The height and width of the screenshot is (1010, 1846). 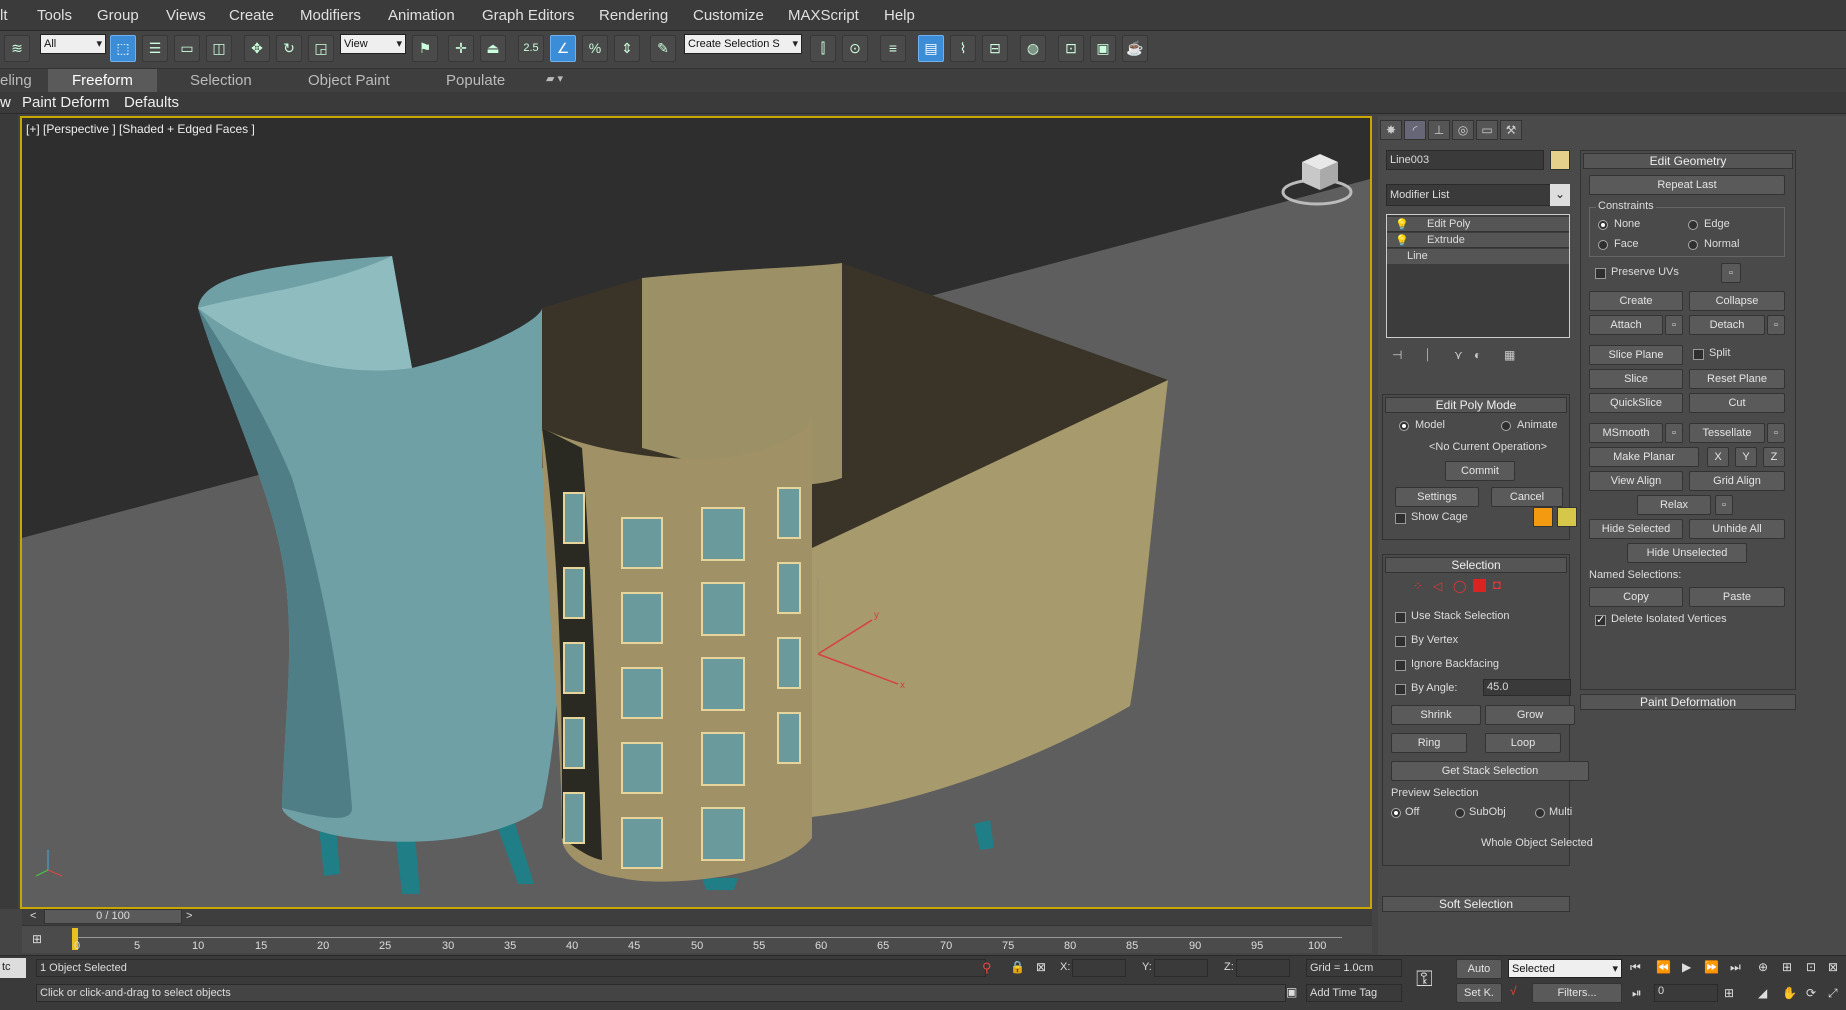 What do you see at coordinates (1041, 967) in the screenshot?
I see `absolute-mode-icon: ⊠` at bounding box center [1041, 967].